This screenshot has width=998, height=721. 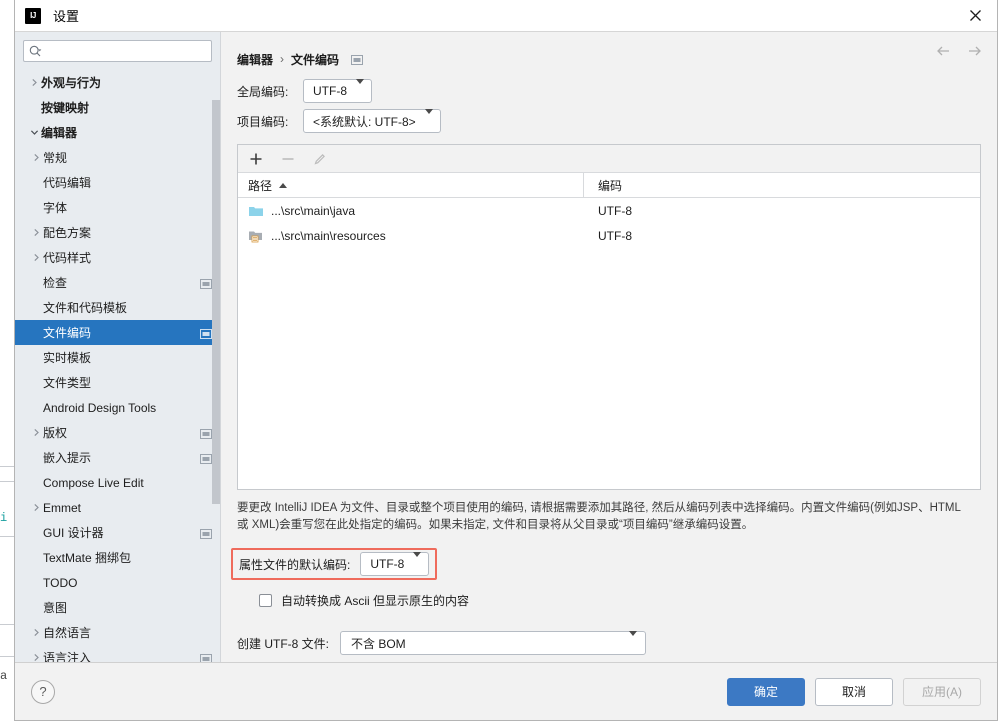 I want to click on sidebar-item-0: 外观与行为, so click(x=117, y=82).